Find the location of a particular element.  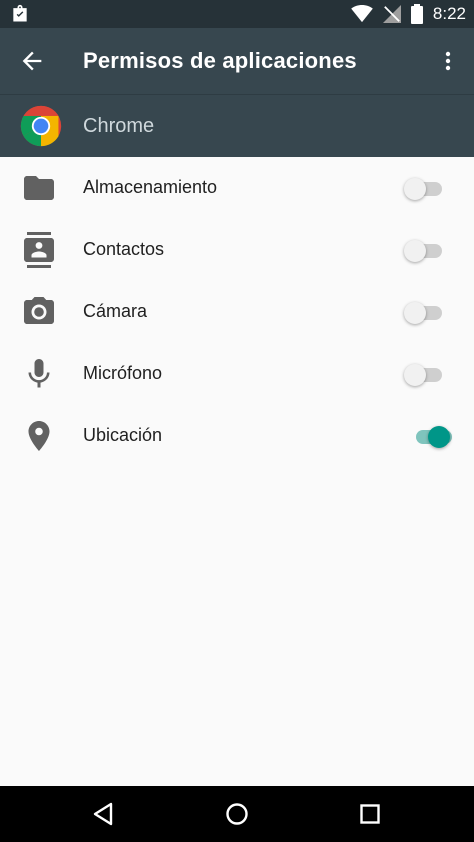

permission-label: Micrófono is located at coordinates (123, 373).